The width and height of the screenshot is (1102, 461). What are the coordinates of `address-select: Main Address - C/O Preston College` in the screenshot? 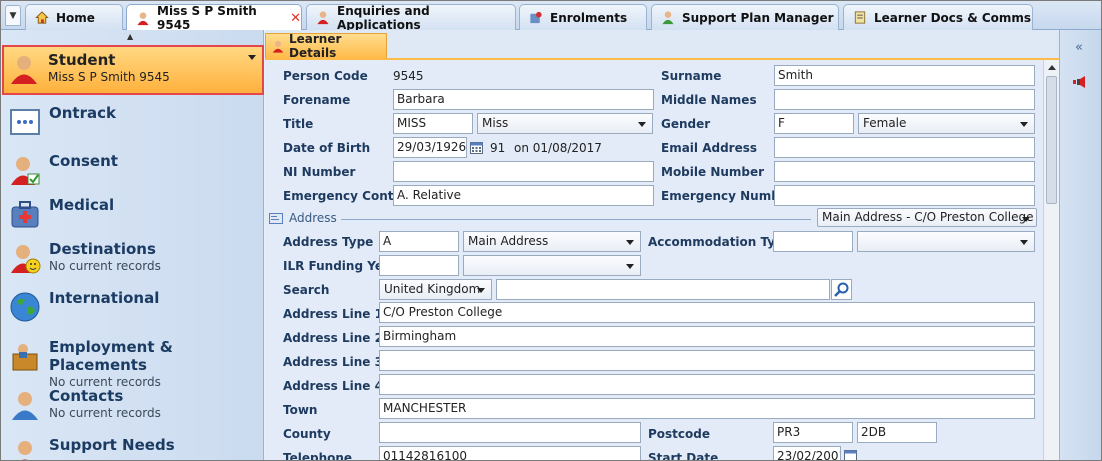 It's located at (927, 217).